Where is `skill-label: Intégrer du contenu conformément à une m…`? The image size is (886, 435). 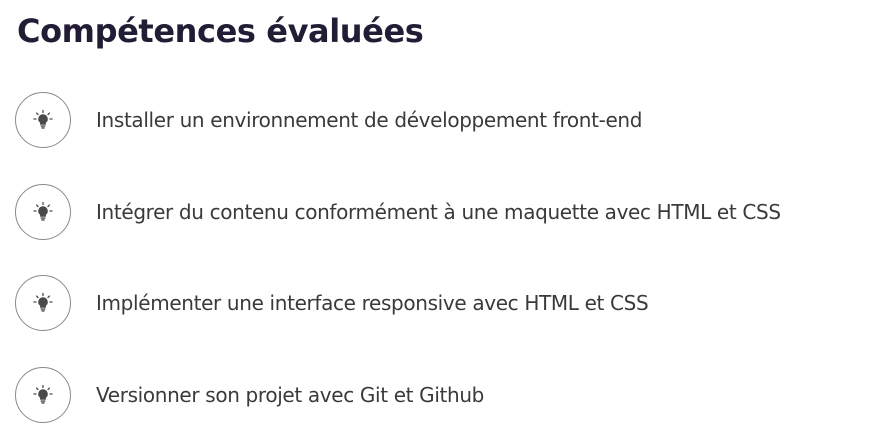
skill-label: Intégrer du contenu conformément à une m… is located at coordinates (438, 211).